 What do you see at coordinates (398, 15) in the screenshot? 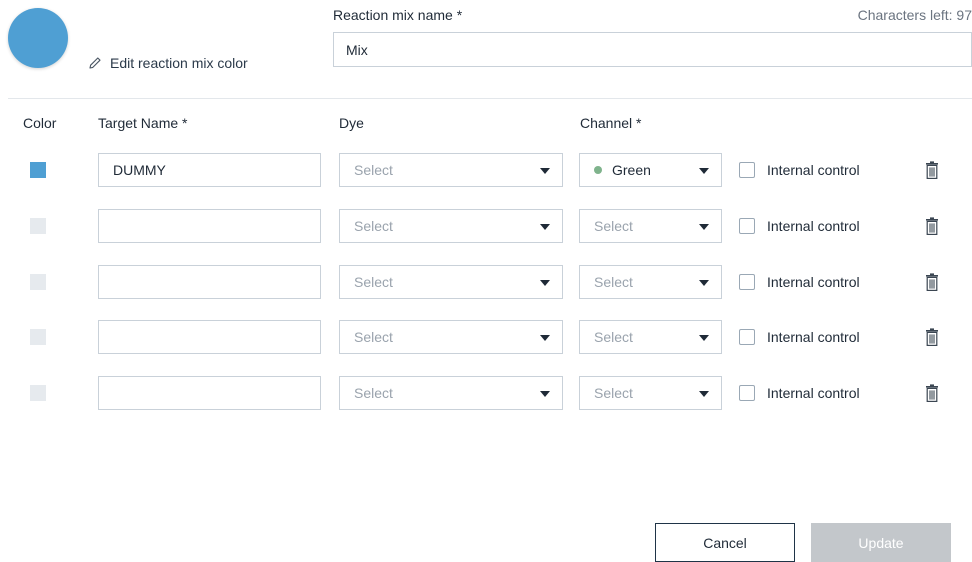
I see `reaction-mix-name-label: Reaction mix name *` at bounding box center [398, 15].